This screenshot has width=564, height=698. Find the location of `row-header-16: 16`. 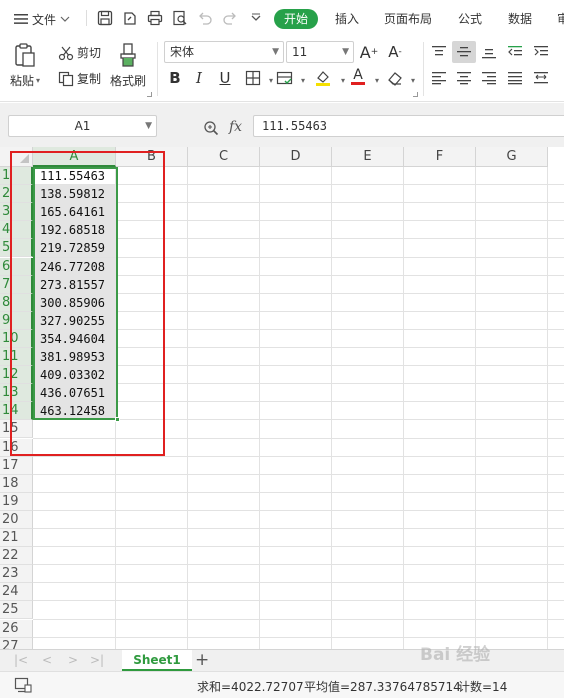

row-header-16: 16 is located at coordinates (16, 447).